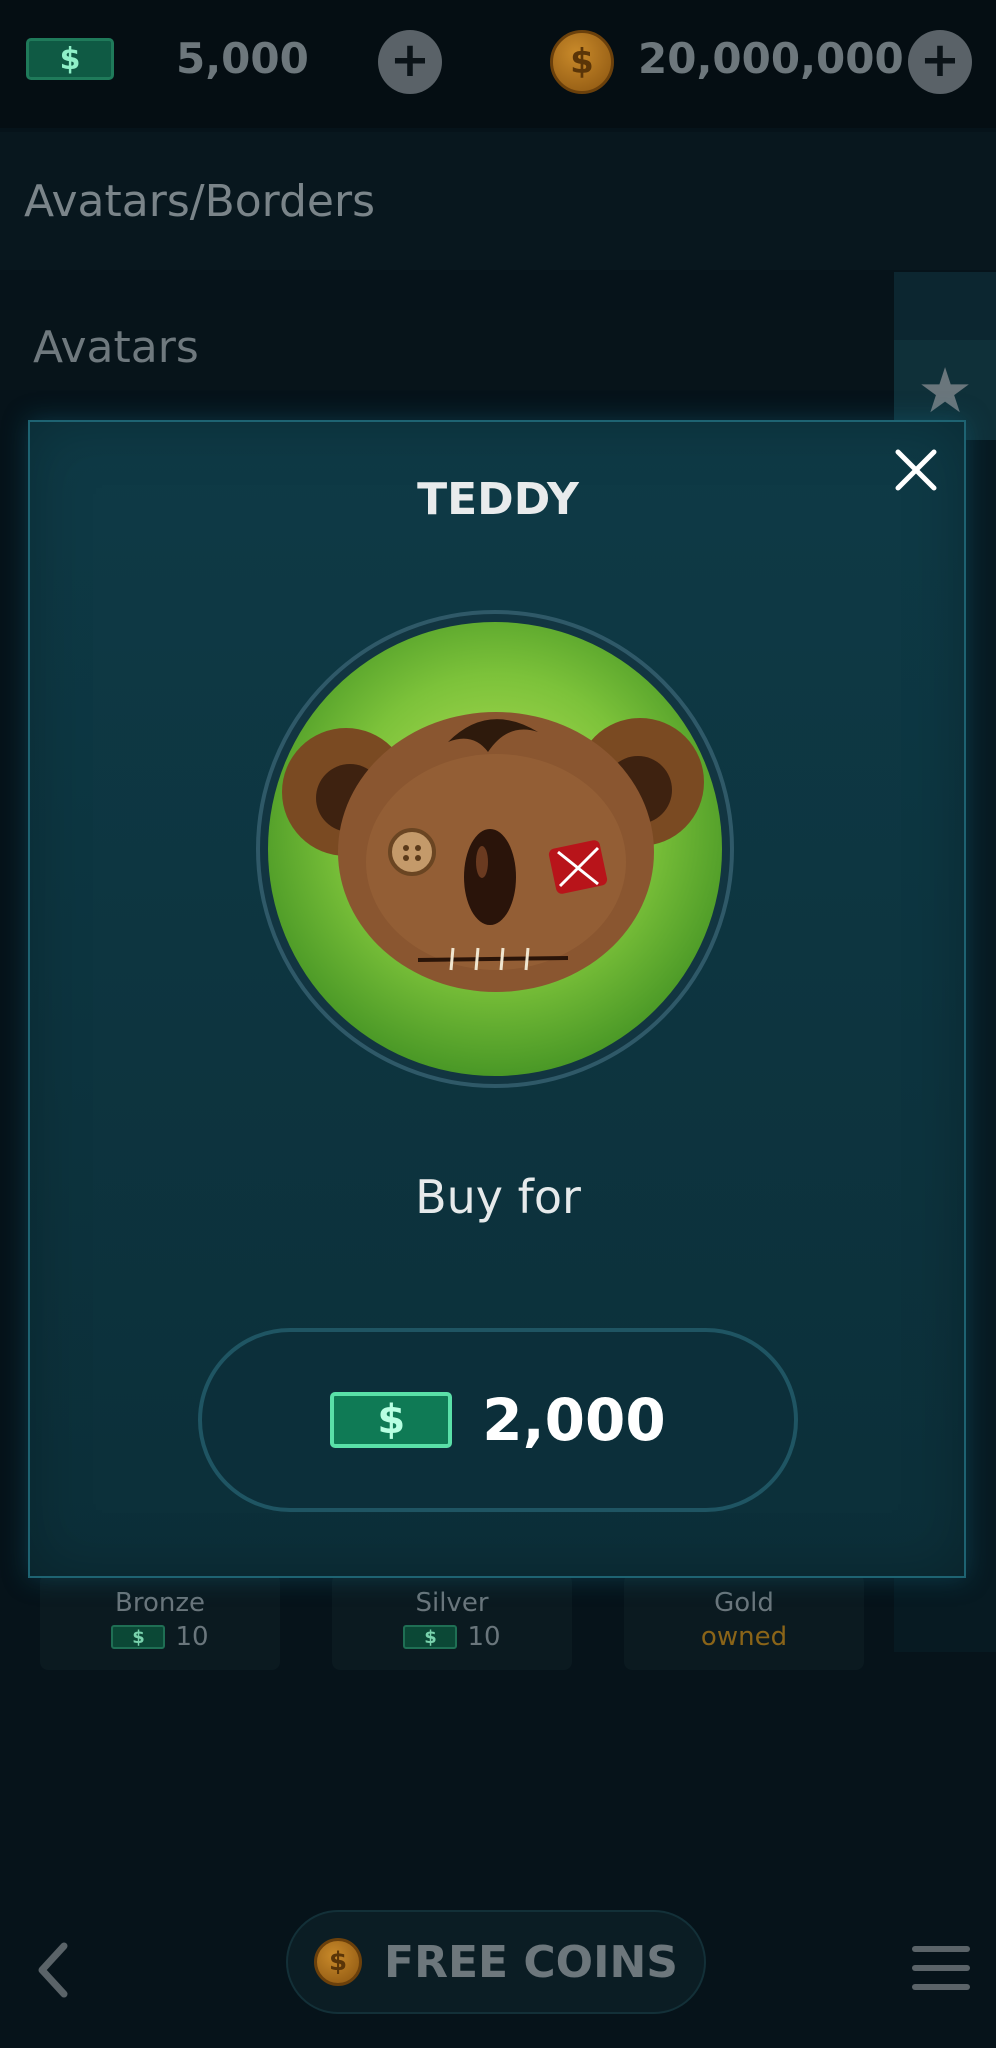 The width and height of the screenshot is (996, 2048). What do you see at coordinates (116, 347) in the screenshot?
I see `subsection-title: Avatars` at bounding box center [116, 347].